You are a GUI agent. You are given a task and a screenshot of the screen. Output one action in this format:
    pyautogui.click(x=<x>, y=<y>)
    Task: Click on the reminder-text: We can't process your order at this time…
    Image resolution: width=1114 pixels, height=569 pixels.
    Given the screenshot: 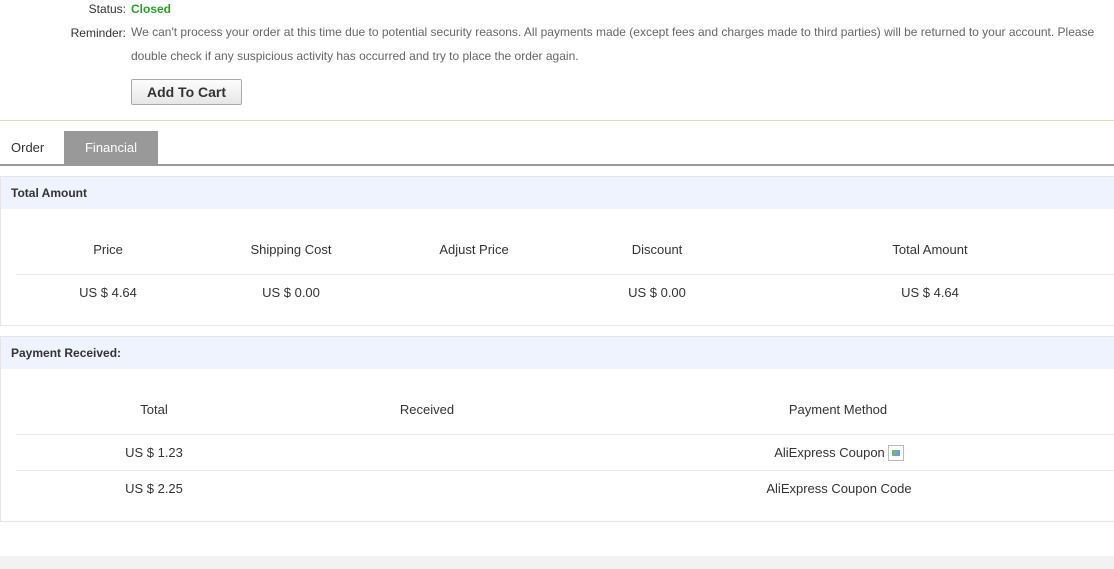 What is the action you would take?
    pyautogui.click(x=613, y=44)
    